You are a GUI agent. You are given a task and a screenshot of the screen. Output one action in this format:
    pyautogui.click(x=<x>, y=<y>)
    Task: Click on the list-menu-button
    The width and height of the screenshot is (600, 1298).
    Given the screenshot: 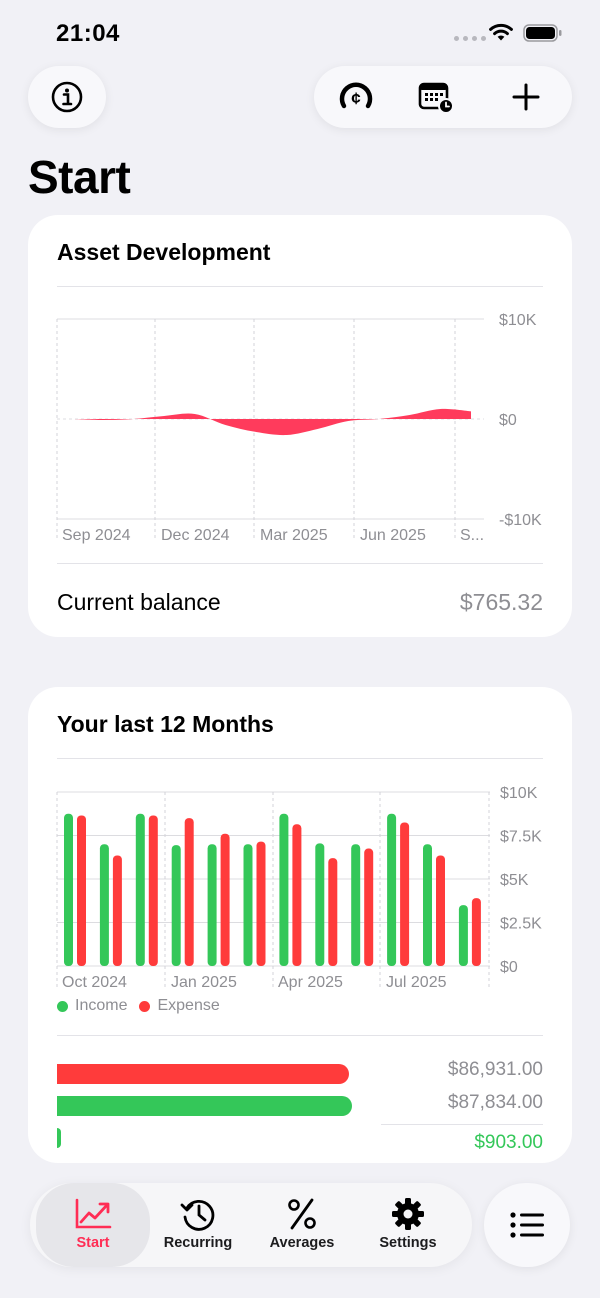 What is the action you would take?
    pyautogui.click(x=527, y=1225)
    